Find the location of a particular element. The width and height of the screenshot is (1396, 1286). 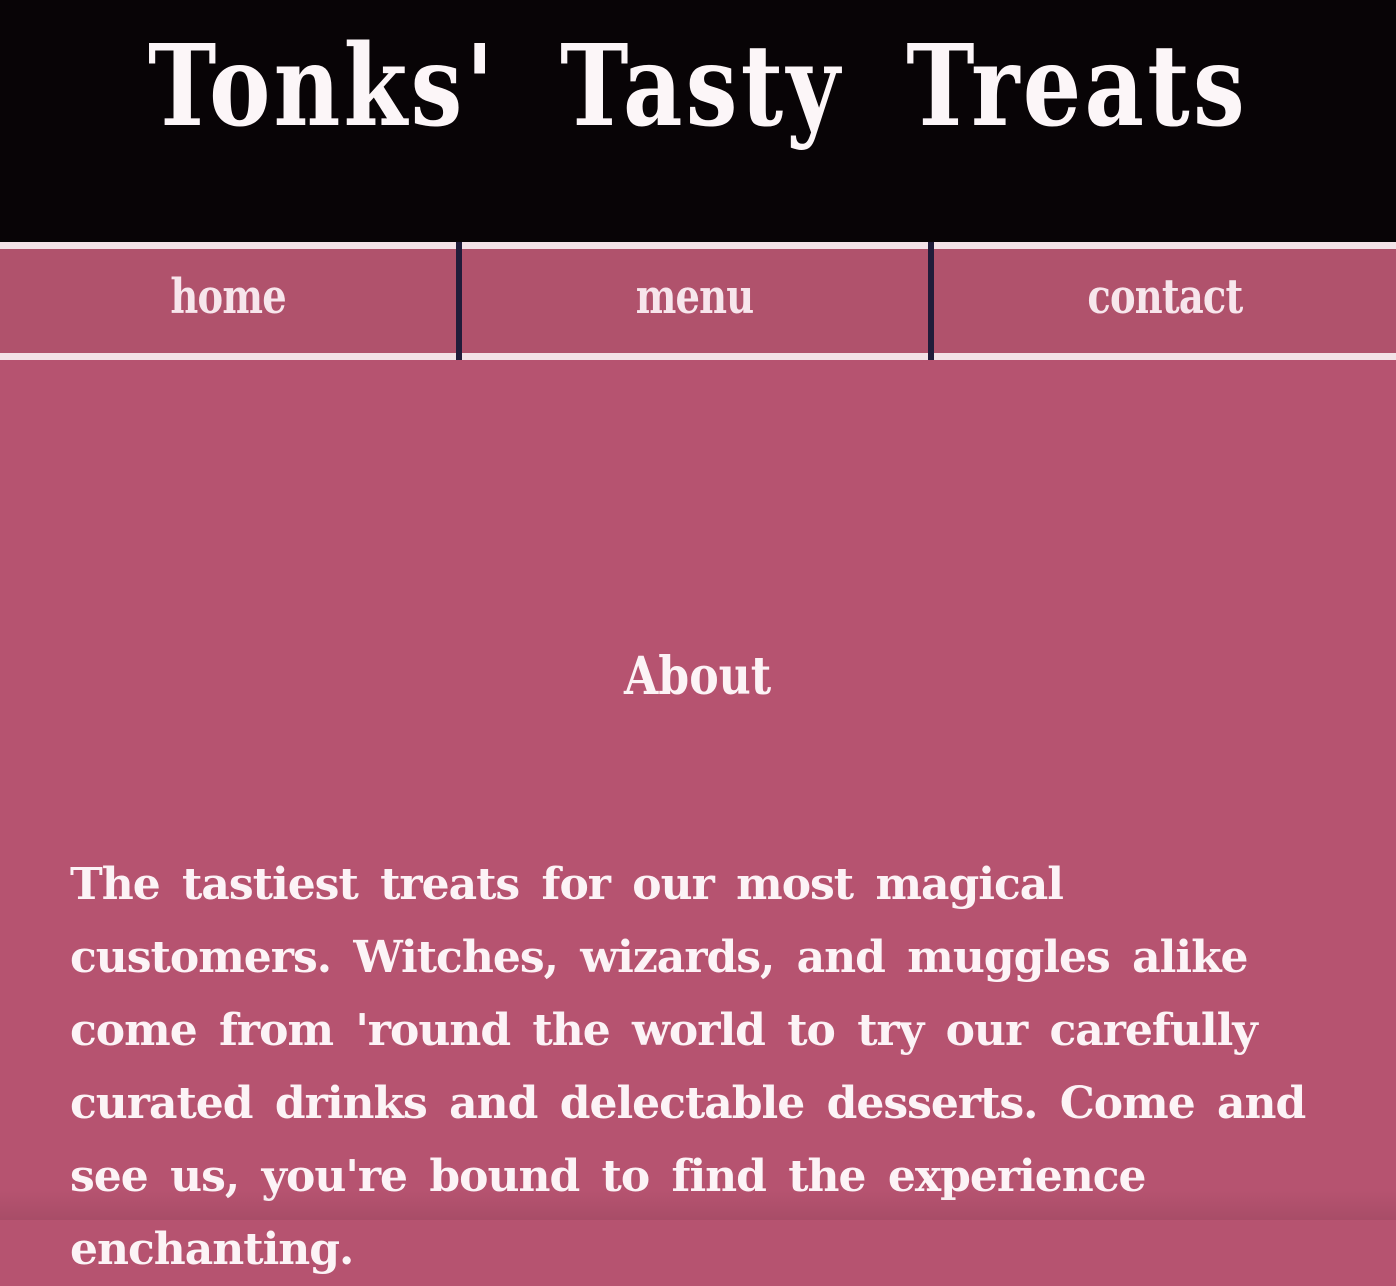

main-nav: home menu contact is located at coordinates (698, 301).